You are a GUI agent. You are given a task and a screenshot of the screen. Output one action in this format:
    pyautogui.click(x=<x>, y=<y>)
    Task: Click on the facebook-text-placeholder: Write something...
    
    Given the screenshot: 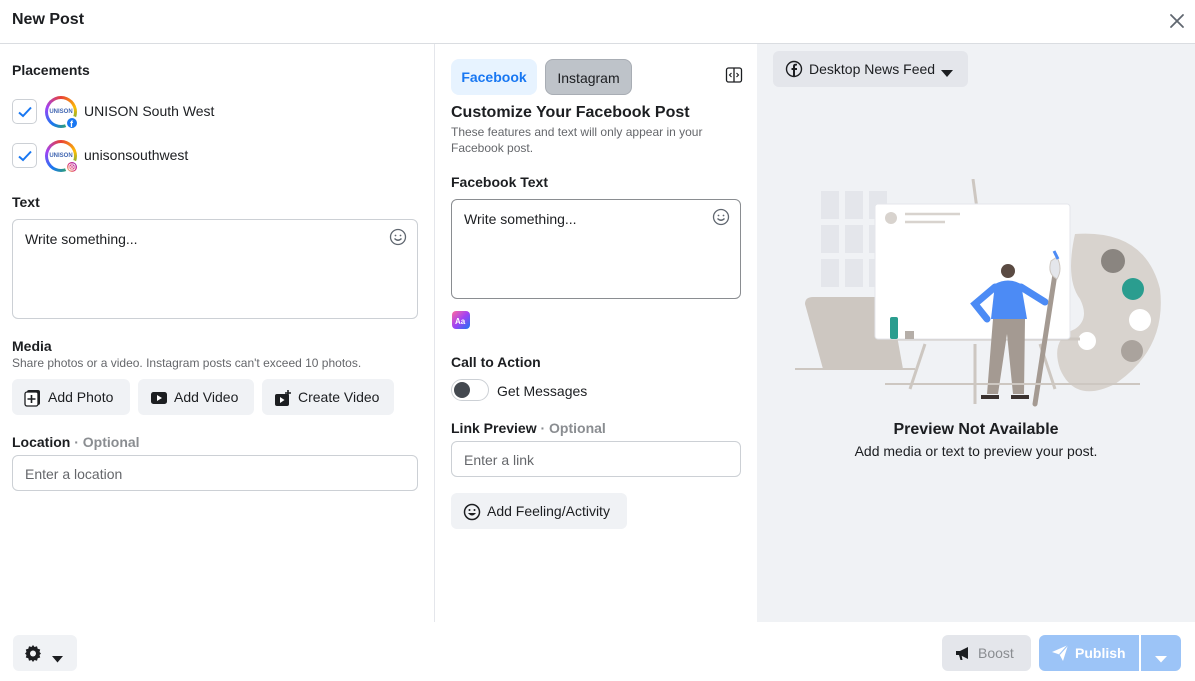 What is the action you would take?
    pyautogui.click(x=520, y=219)
    